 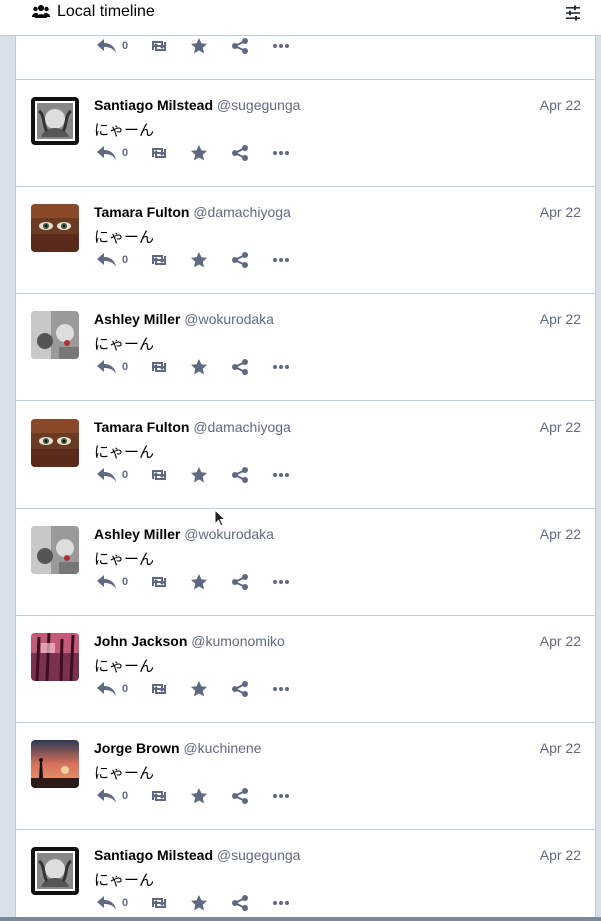 I want to click on status-author: Jorge Brown @kuchinene, so click(x=178, y=748).